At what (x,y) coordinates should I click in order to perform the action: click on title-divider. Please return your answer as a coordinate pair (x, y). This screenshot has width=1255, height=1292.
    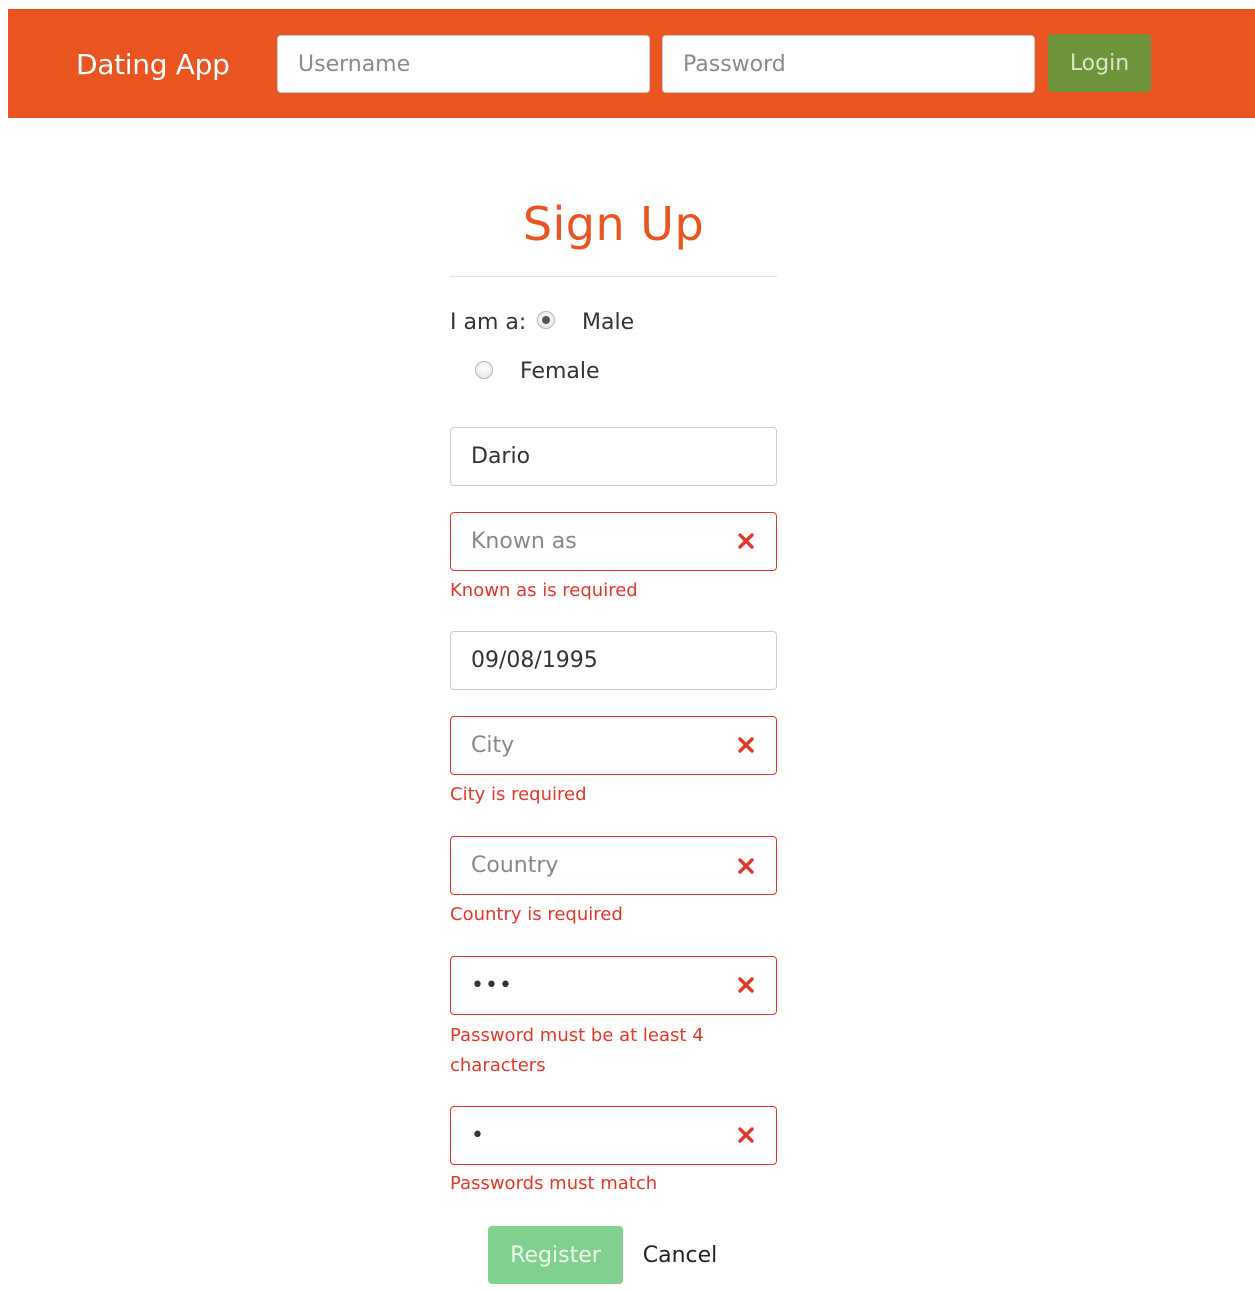
    Looking at the image, I should click on (613, 276).